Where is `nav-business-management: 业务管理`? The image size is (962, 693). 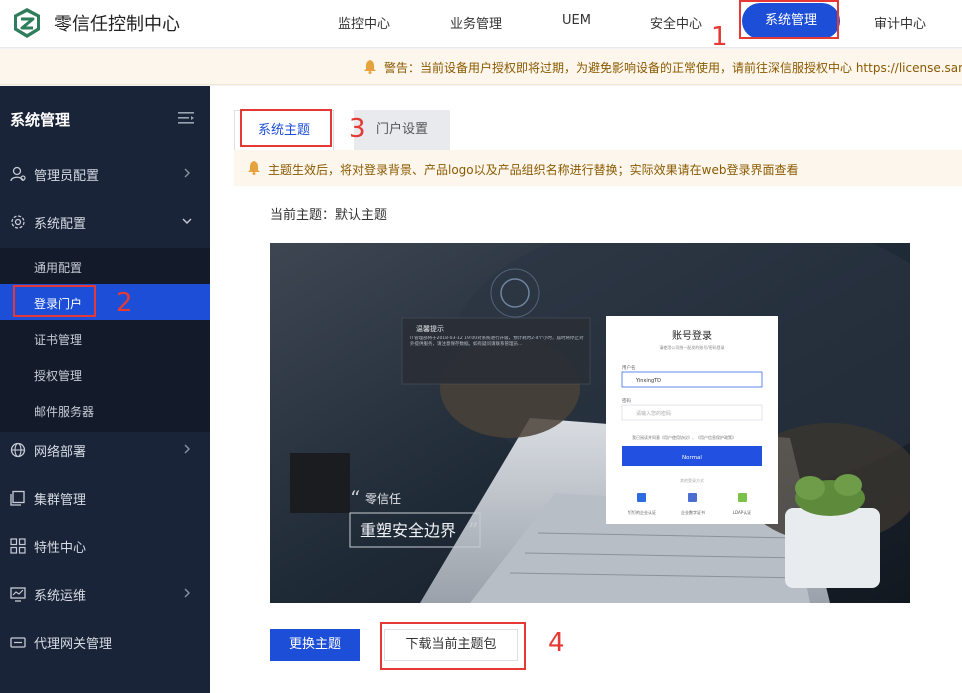
nav-business-management: 业务管理 is located at coordinates (476, 22).